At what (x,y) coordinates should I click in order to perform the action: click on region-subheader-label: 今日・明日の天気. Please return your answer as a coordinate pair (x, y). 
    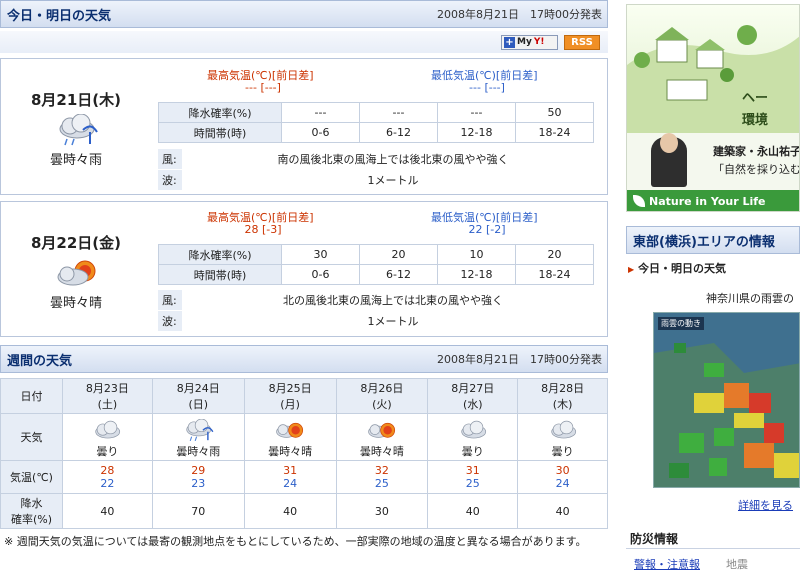
    Looking at the image, I should click on (682, 268).